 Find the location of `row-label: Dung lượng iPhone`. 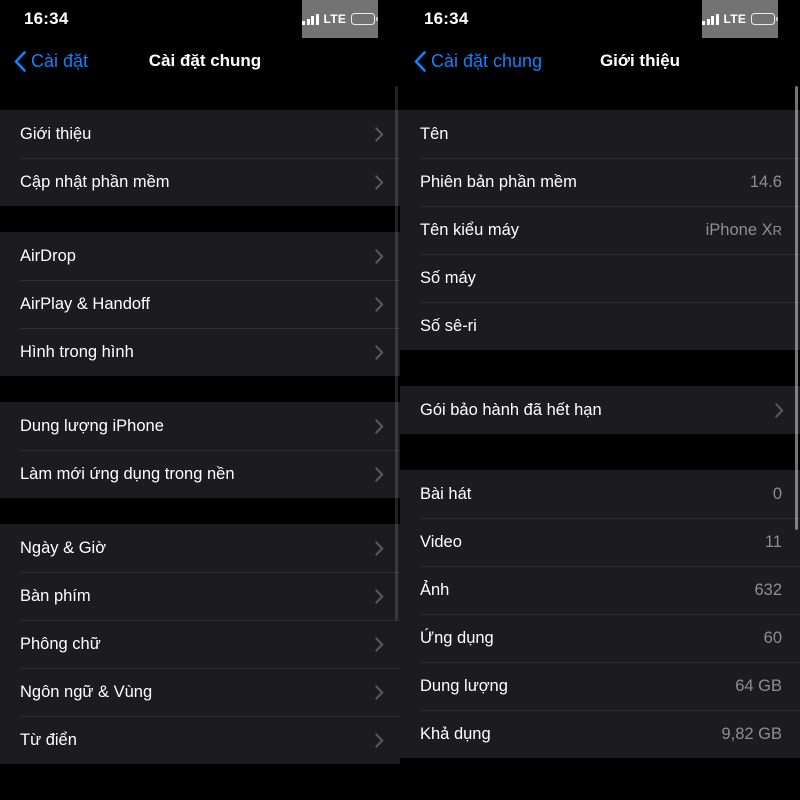

row-label: Dung lượng iPhone is located at coordinates (92, 425).